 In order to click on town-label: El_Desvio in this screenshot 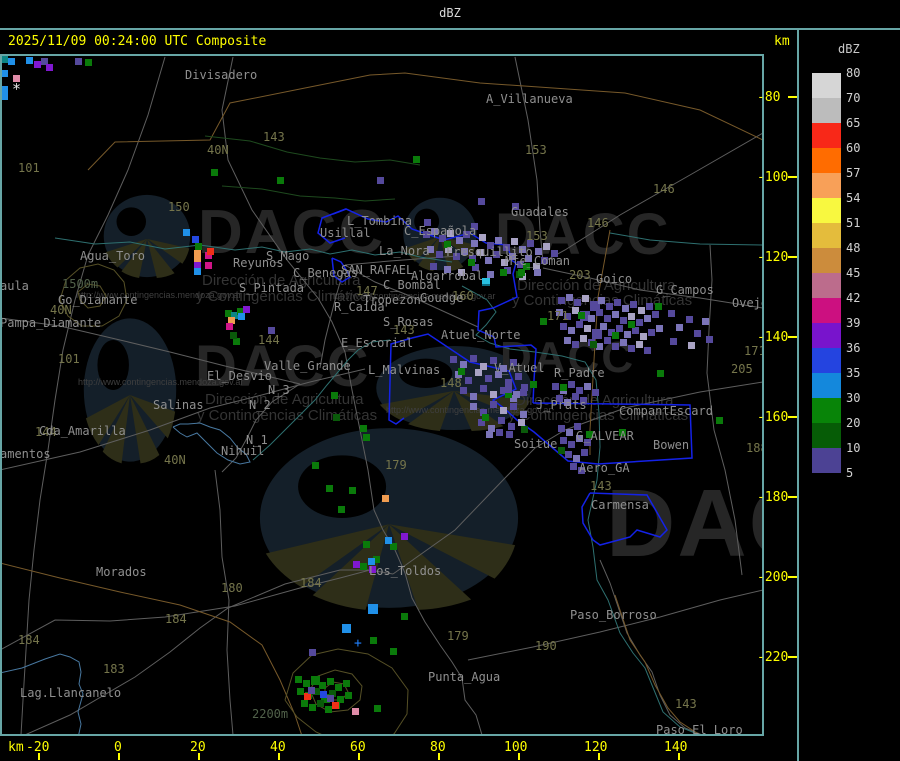, I will do `click(240, 376)`.